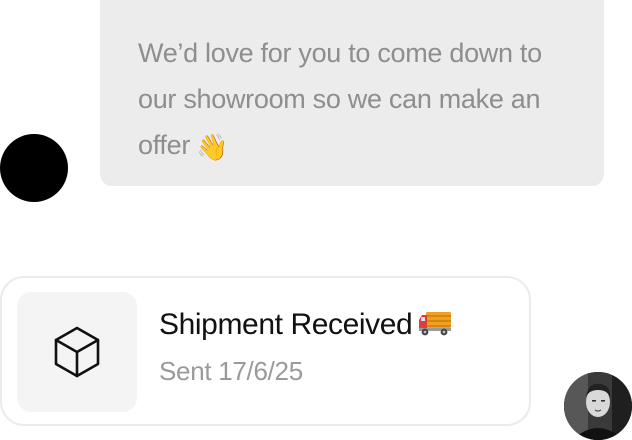 The height and width of the screenshot is (440, 632). Describe the element at coordinates (34, 168) in the screenshot. I see `sender-avatar` at that location.